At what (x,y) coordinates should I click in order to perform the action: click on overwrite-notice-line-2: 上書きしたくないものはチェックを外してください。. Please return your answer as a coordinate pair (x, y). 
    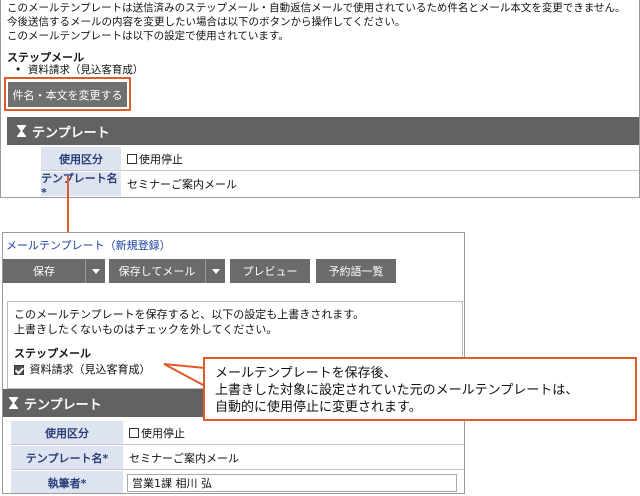
    Looking at the image, I should click on (146, 329).